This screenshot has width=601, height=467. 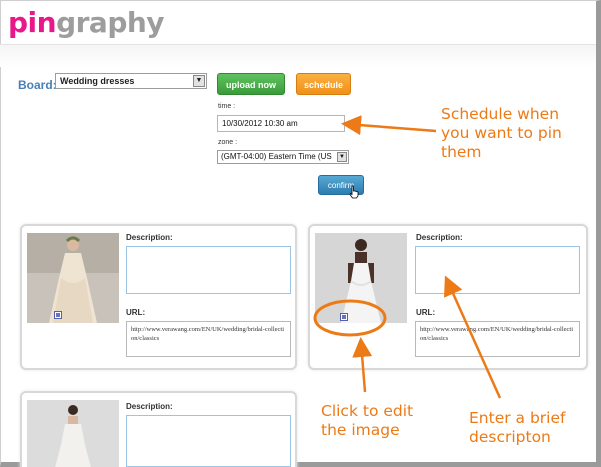 I want to click on schedule-annotation-line1: Schedule when, so click(x=500, y=114).